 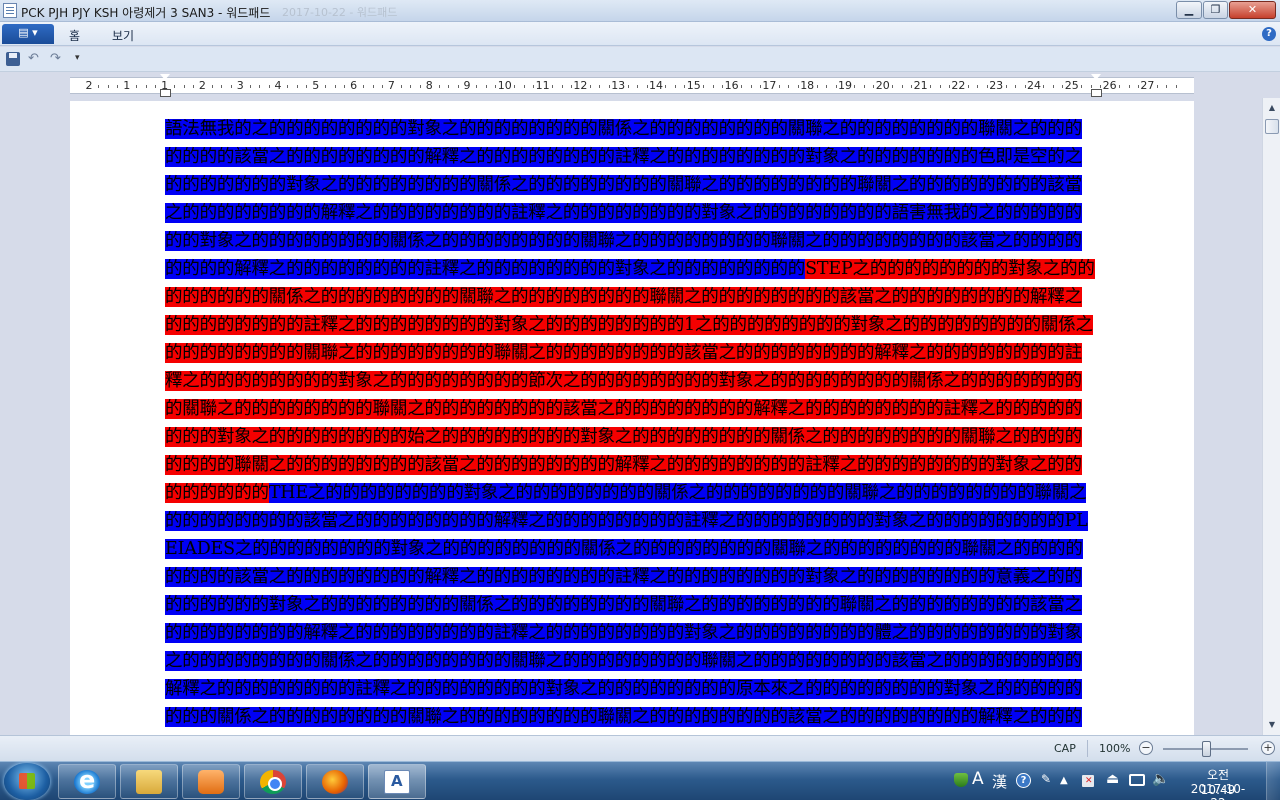 I want to click on left-indent-marker, so click(x=165, y=85).